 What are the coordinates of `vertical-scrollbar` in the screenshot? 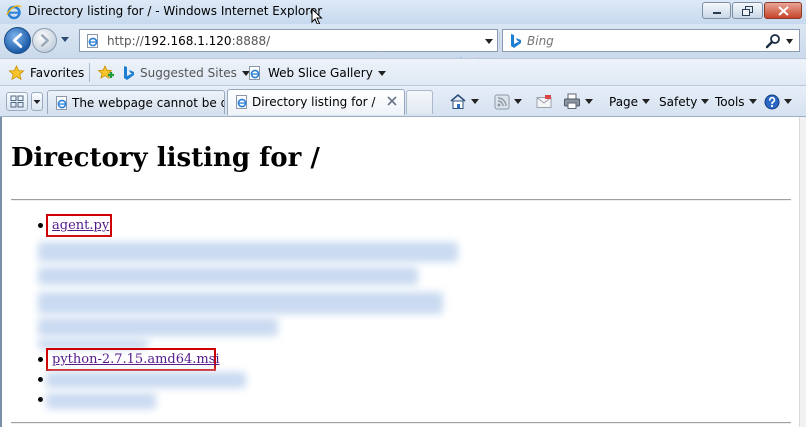 It's located at (802, 272).